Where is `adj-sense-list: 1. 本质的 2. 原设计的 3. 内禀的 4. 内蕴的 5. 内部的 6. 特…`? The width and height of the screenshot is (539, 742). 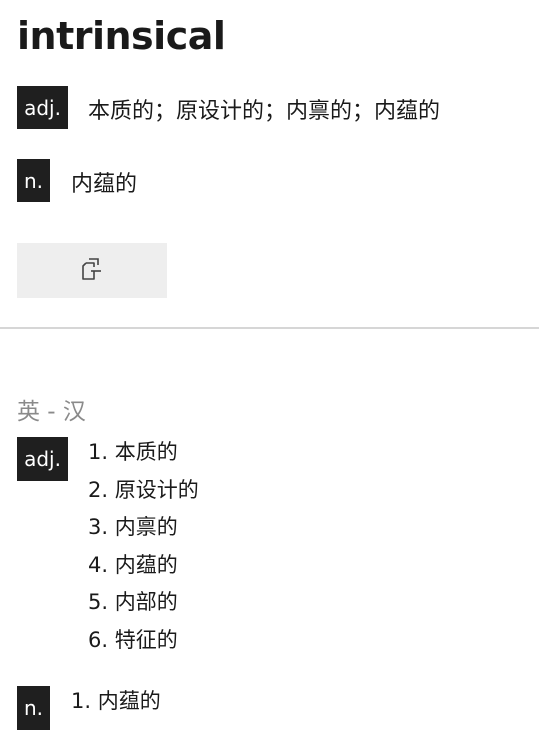
adj-sense-list: 1. 本质的 2. 原设计的 3. 内禀的 4. 内蕴的 5. 内部的 6. 特… is located at coordinates (143, 547).